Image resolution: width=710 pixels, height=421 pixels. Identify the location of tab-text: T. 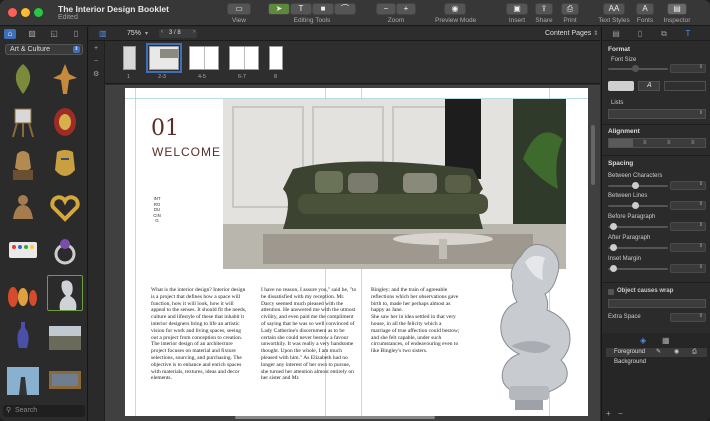
(688, 34).